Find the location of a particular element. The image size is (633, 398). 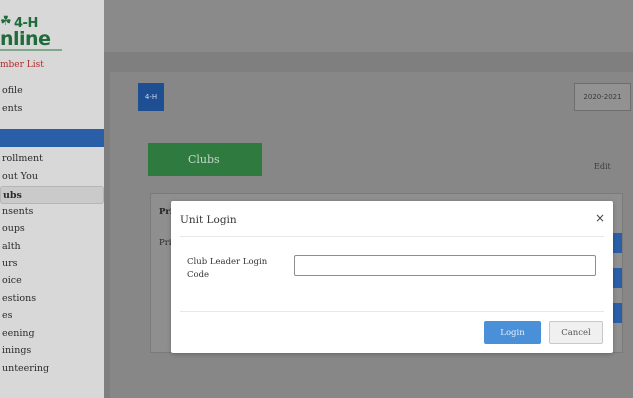

4h-online-logo: ☘ 4-H nline is located at coordinates (52, 27).